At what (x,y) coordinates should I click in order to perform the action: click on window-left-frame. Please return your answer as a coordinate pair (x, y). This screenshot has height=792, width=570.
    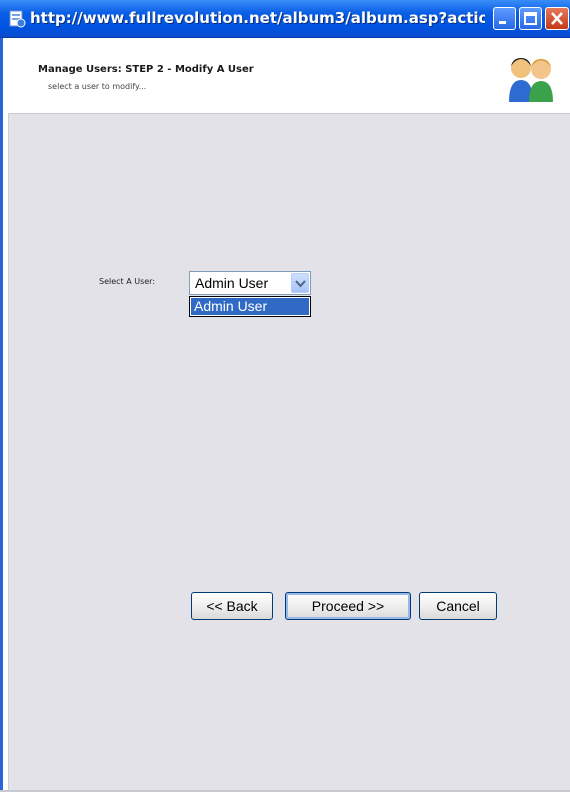
    Looking at the image, I should click on (1, 415).